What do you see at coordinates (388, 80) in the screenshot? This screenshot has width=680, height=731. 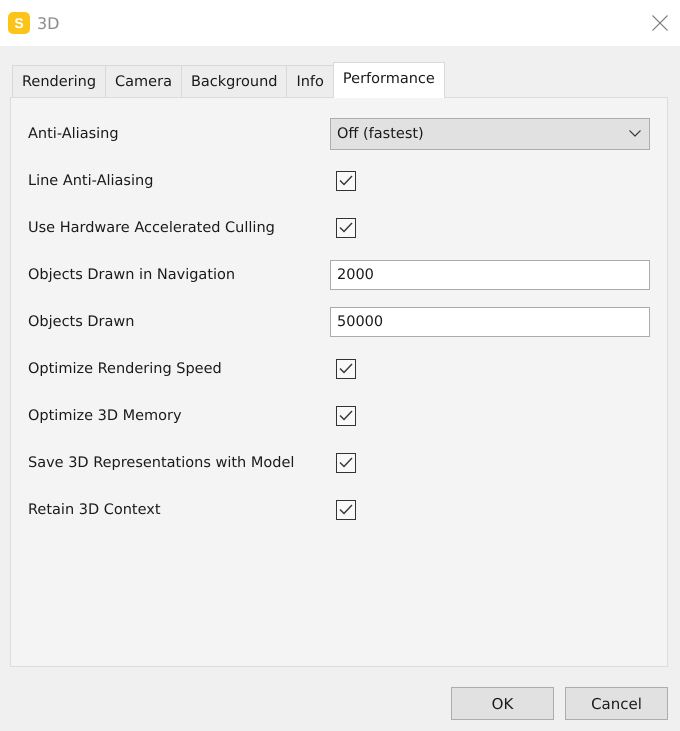 I see `tab: Performance` at bounding box center [388, 80].